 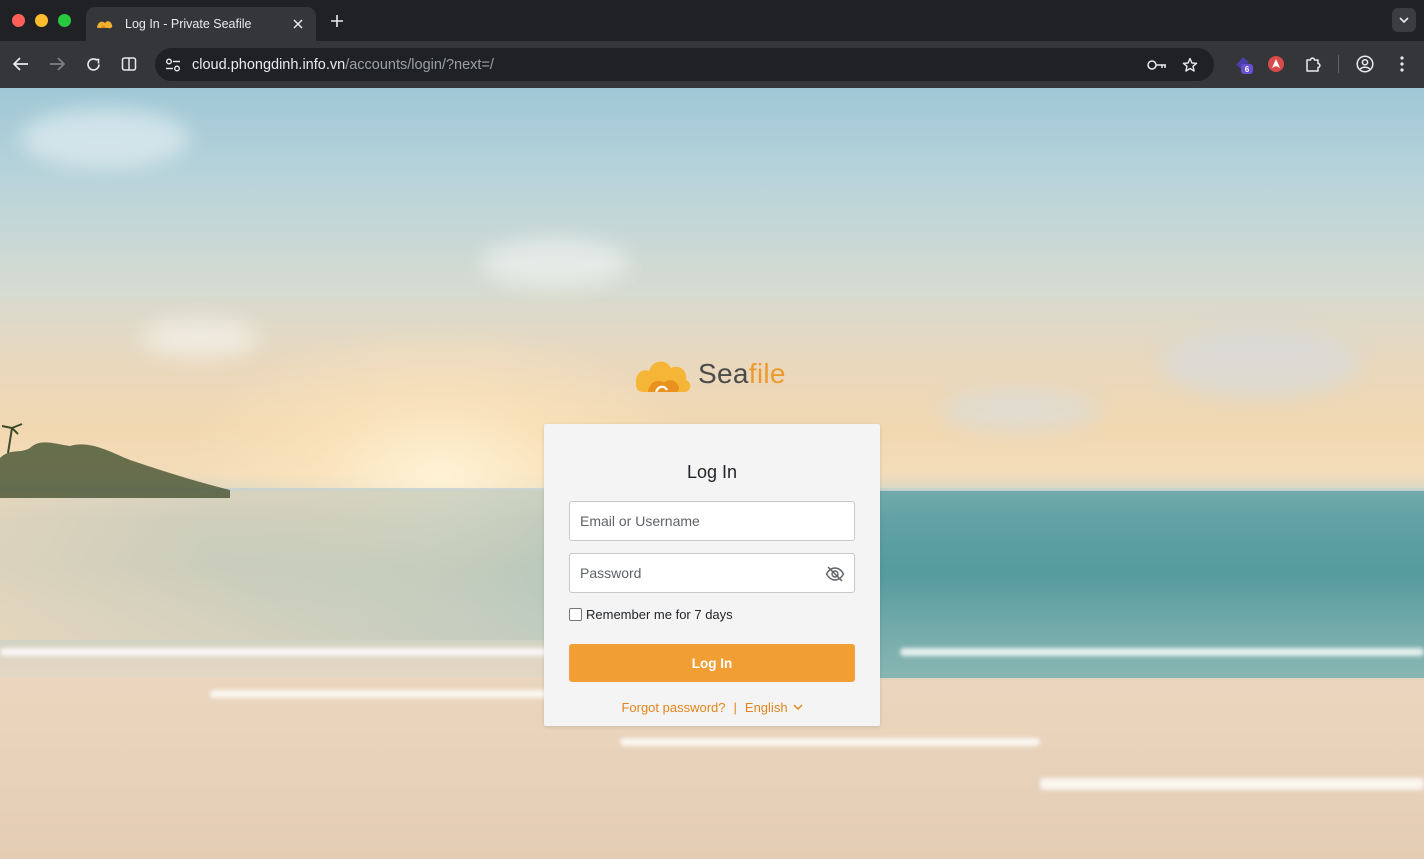 What do you see at coordinates (712, 663) in the screenshot?
I see `login-button: Log In` at bounding box center [712, 663].